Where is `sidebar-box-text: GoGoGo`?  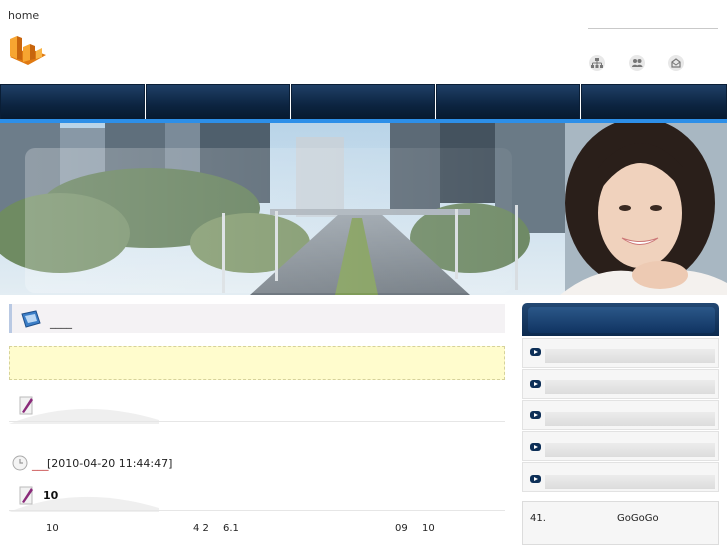 sidebar-box-text: GoGoGo is located at coordinates (638, 518).